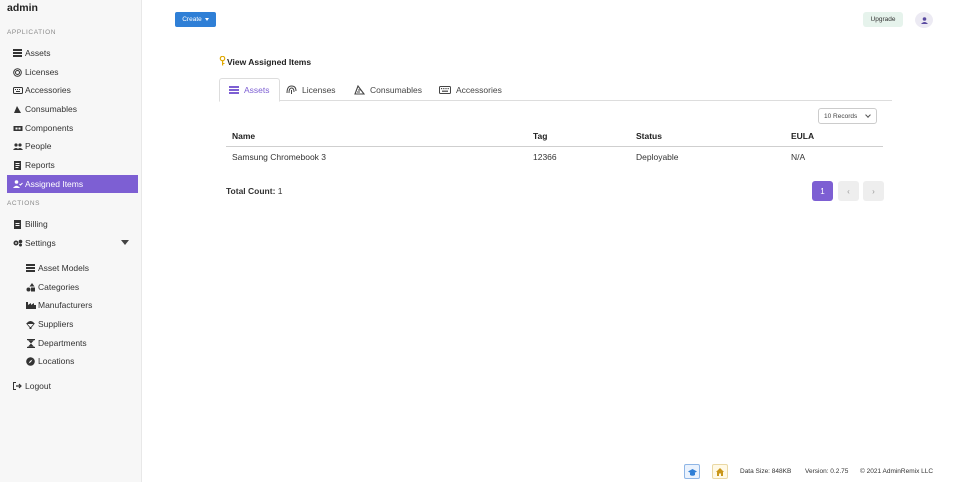 The image size is (960, 482). Describe the element at coordinates (897, 471) in the screenshot. I see `footer-copyright: © 2021 AdminRemix LLC` at that location.